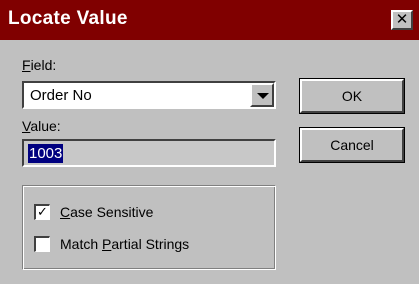 This screenshot has height=284, width=419. Describe the element at coordinates (45, 126) in the screenshot. I see `value-label-text: alue:` at that location.